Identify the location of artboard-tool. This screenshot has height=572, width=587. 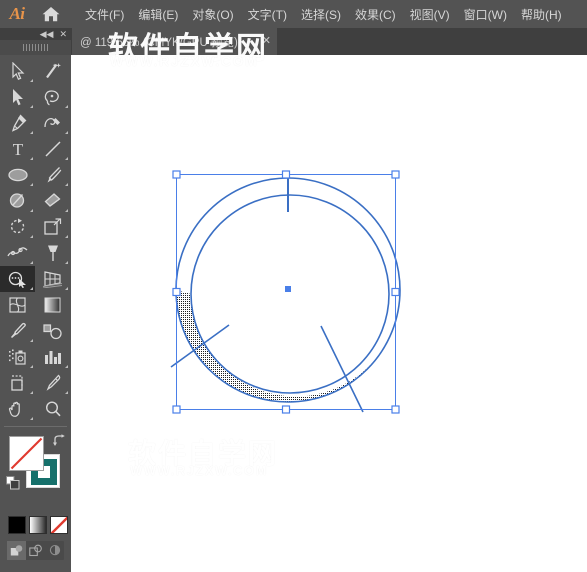
(17, 383).